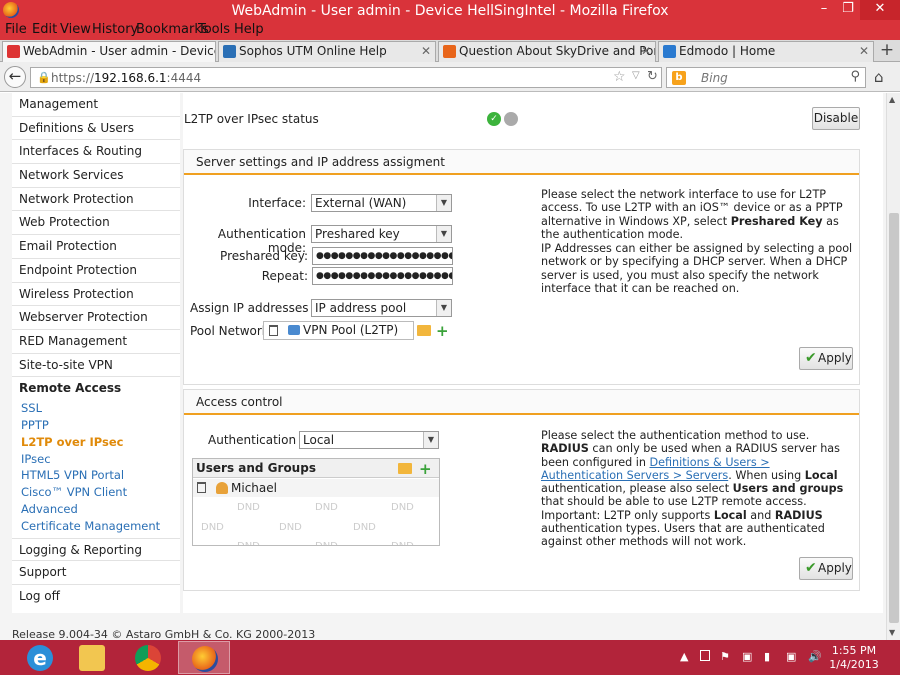  What do you see at coordinates (96, 442) in the screenshot?
I see `sidebar-subitem-l2tp: L2TP over IPsec` at bounding box center [96, 442].